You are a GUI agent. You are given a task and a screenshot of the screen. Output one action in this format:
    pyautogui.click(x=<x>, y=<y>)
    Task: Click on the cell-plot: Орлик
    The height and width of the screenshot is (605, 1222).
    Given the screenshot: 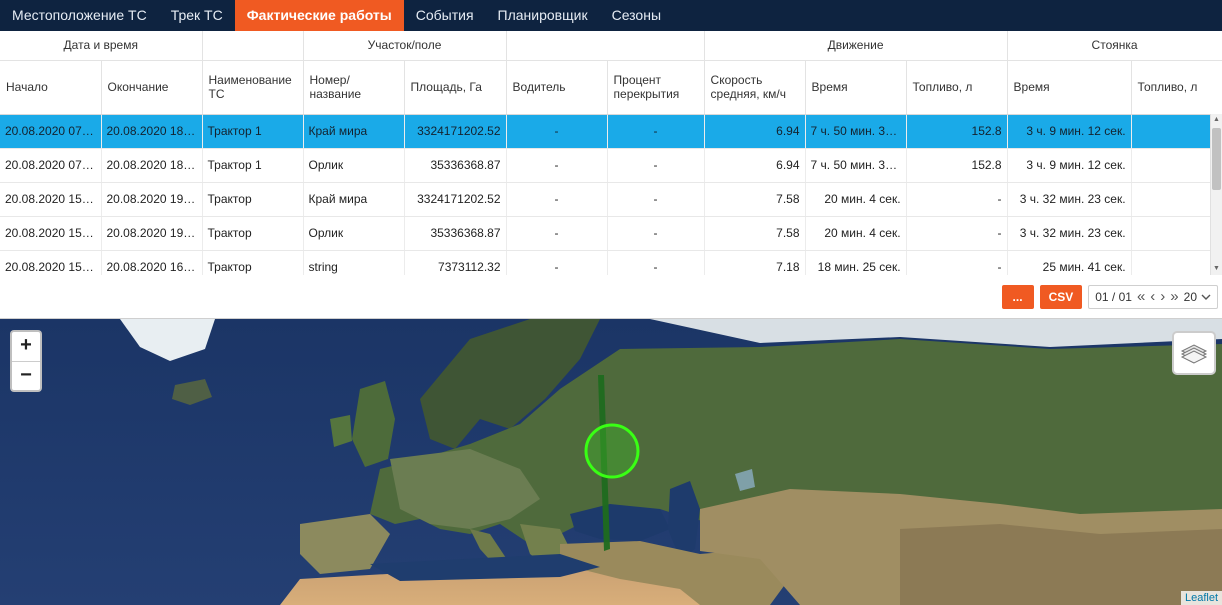 What is the action you would take?
    pyautogui.click(x=354, y=233)
    